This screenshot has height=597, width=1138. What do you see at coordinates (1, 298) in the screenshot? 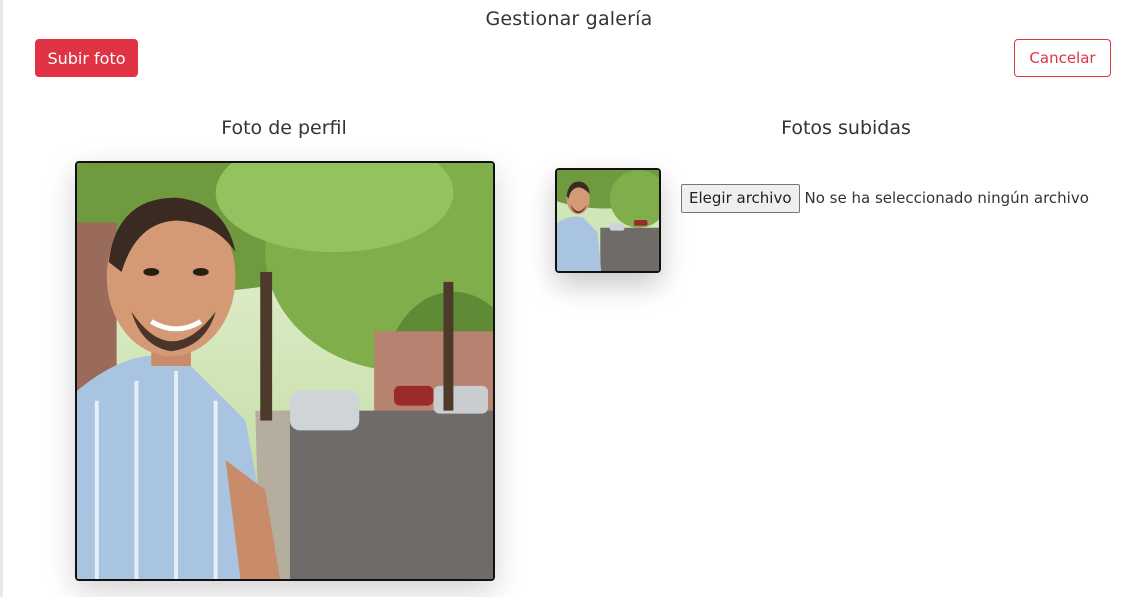
I see `left-edge-divider` at bounding box center [1, 298].